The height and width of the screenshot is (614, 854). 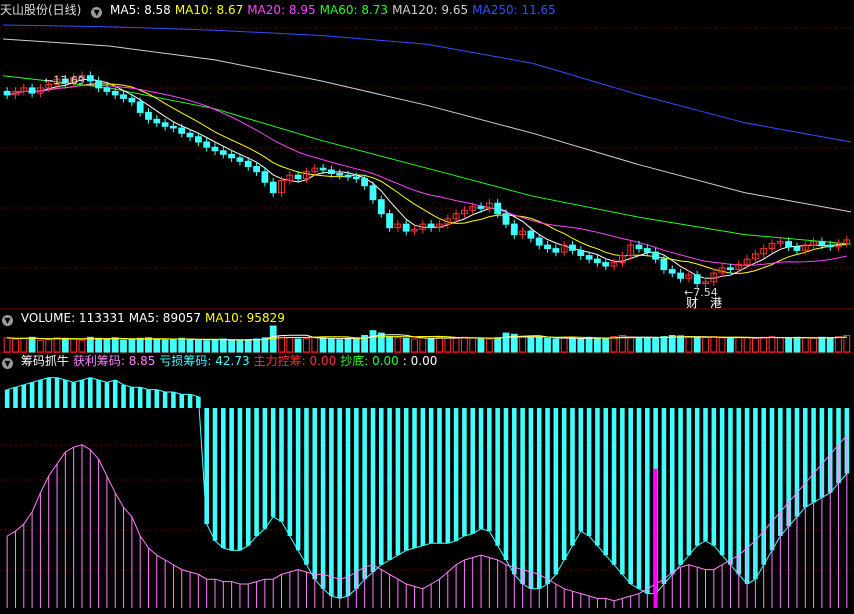 What do you see at coordinates (244, 318) in the screenshot?
I see `volume-legend-item: MA10: 95829` at bounding box center [244, 318].